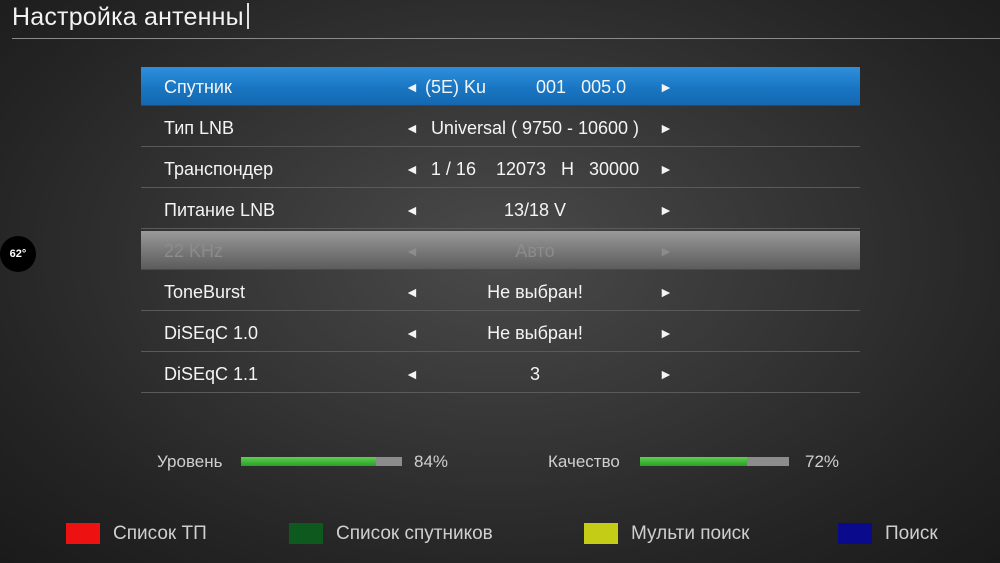 The height and width of the screenshot is (563, 1000). What do you see at coordinates (534, 374) in the screenshot?
I see `setting-value: 3` at bounding box center [534, 374].